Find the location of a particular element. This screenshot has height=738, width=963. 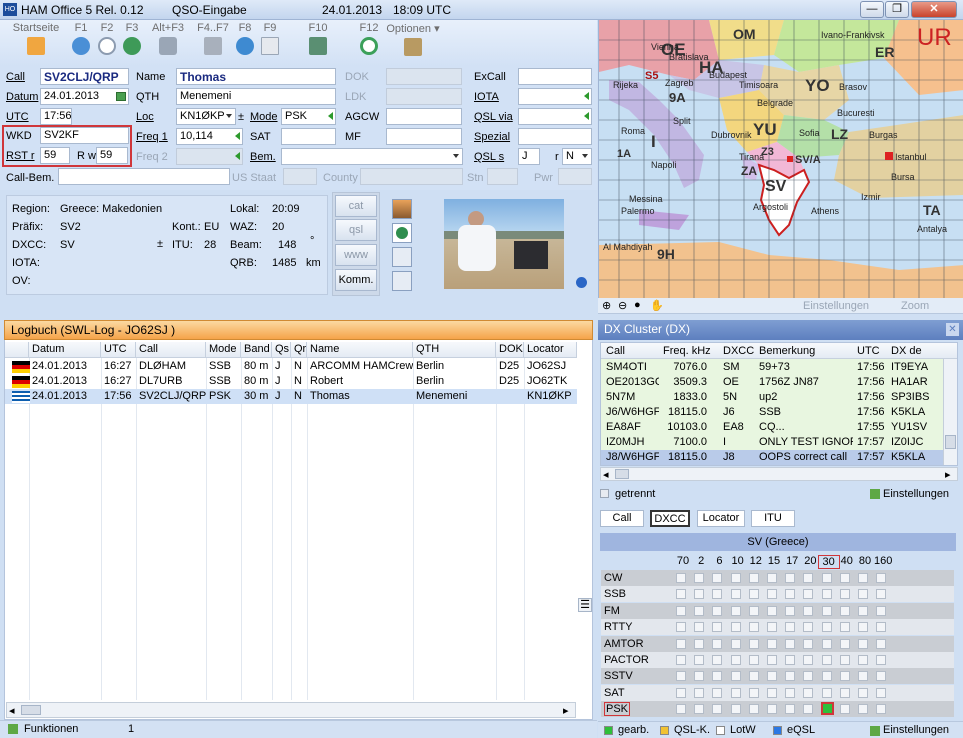

column-header-band: Band is located at coordinates (256, 350).